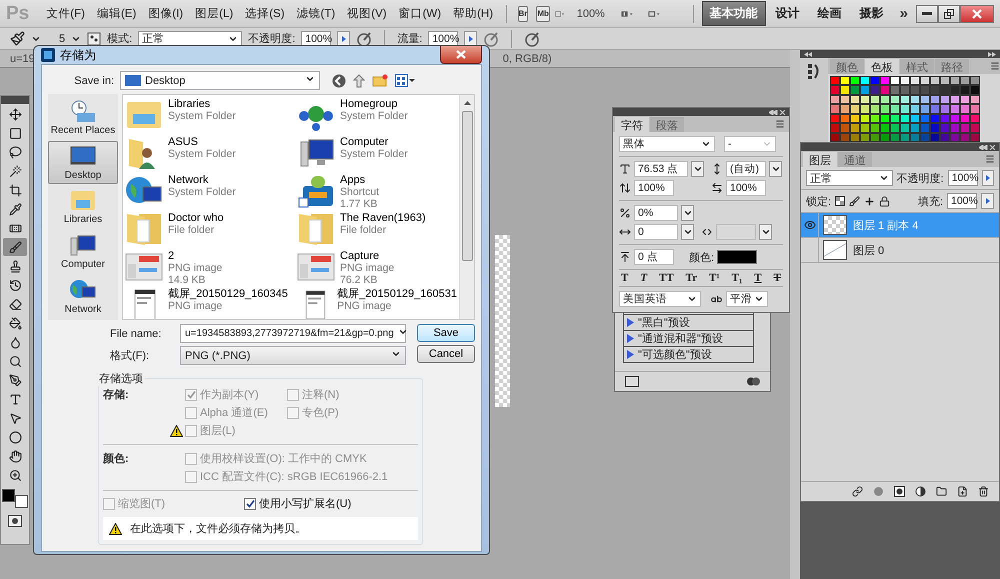  I want to click on menu-item: 文件(F), so click(65, 13).